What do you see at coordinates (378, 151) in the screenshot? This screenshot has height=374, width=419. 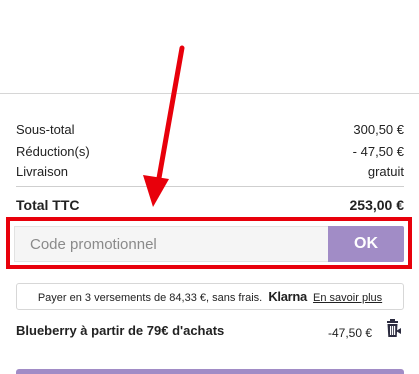 I see `discount-value: - 47,50 €` at bounding box center [378, 151].